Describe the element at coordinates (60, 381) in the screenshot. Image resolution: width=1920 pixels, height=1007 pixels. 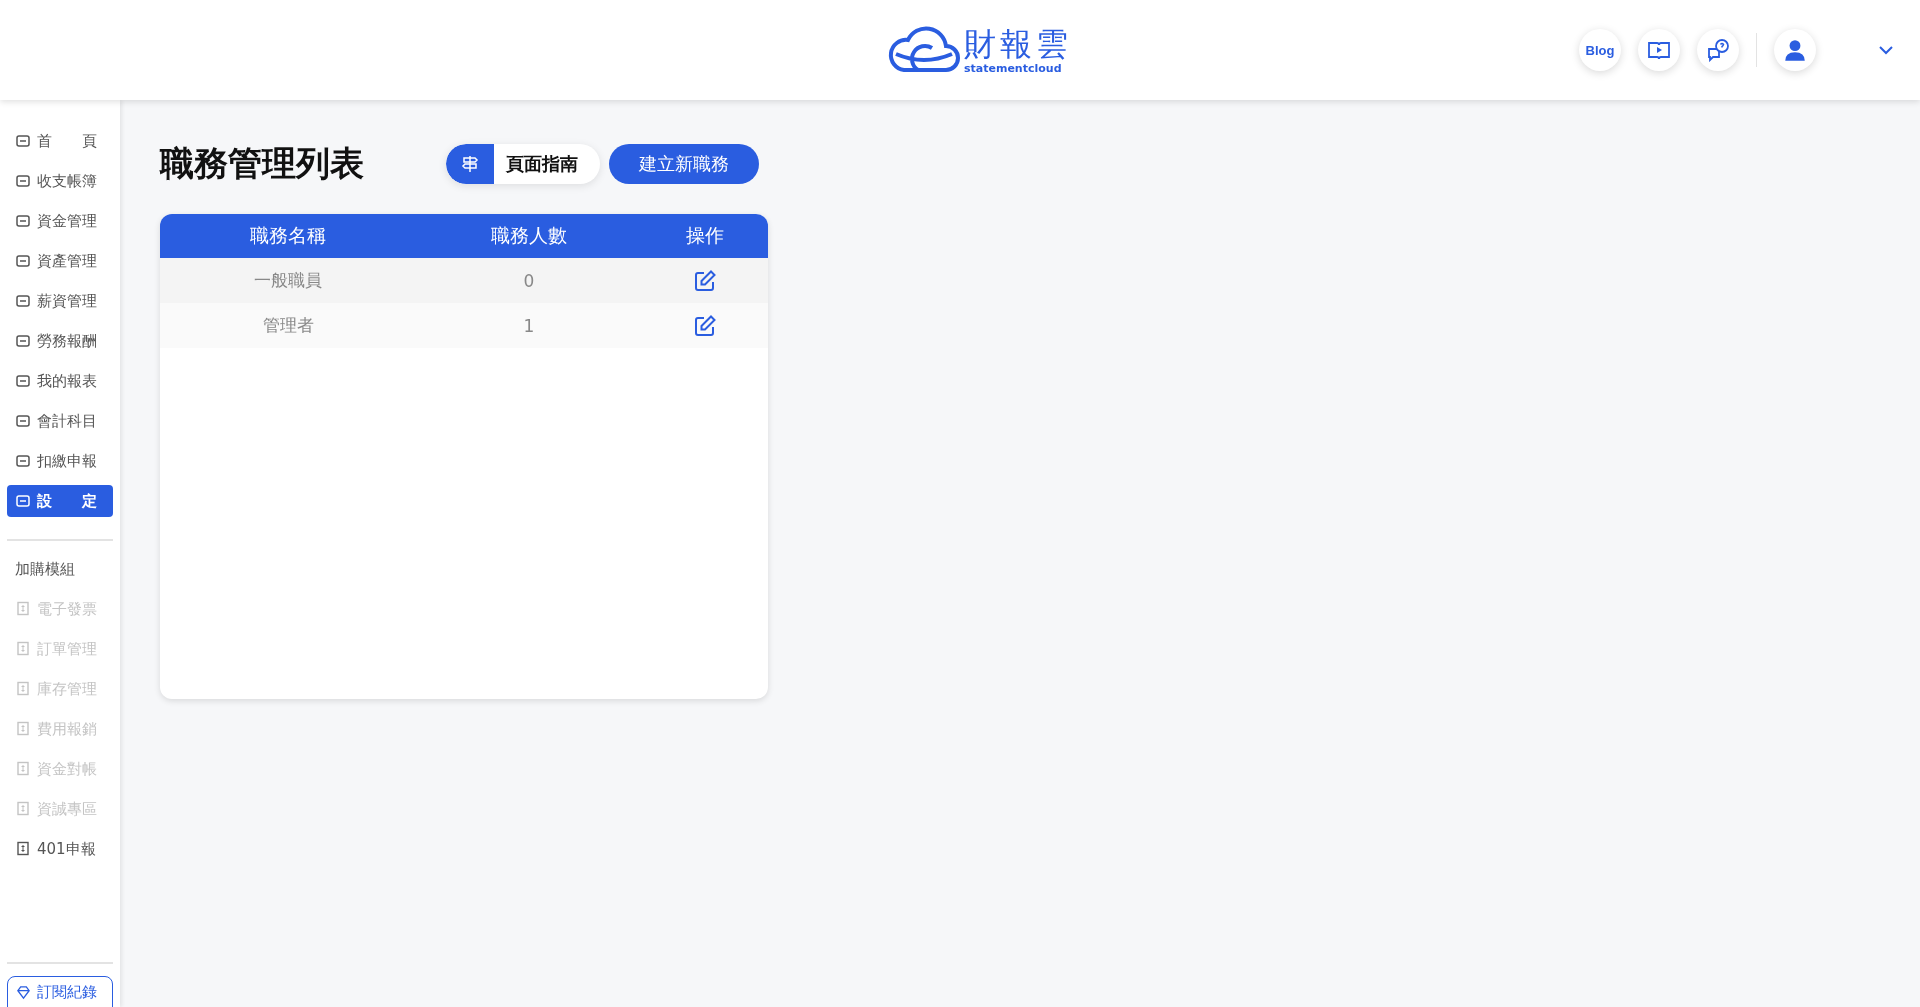
I see `sidebar-item: 我的報表` at that location.